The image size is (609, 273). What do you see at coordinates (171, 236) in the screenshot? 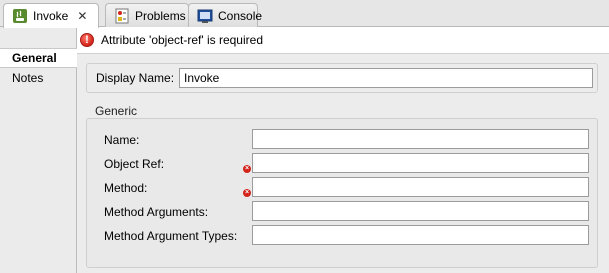
I see `method-argument-types-label: Method Argument Types:` at bounding box center [171, 236].